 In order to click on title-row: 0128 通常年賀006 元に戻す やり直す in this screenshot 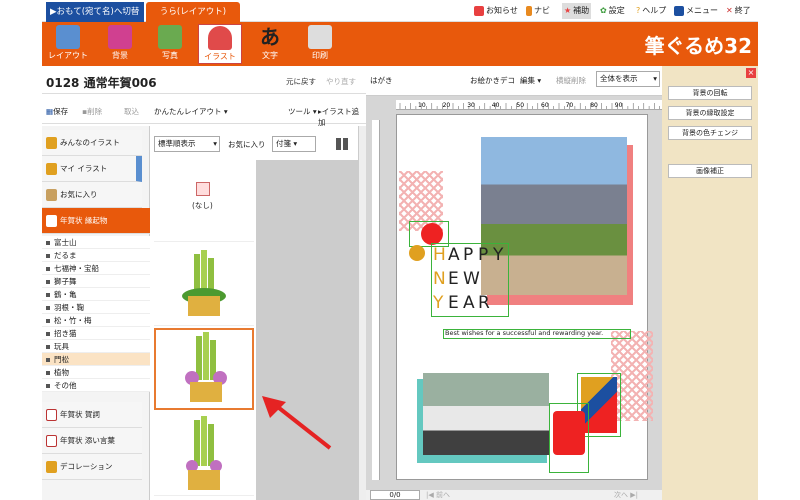, I will do `click(204, 80)`.